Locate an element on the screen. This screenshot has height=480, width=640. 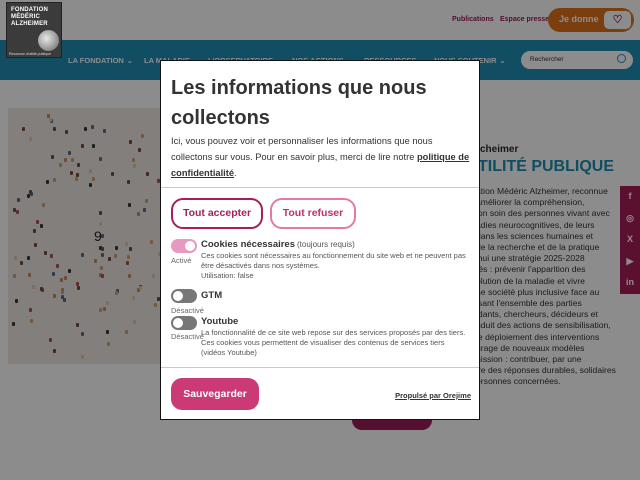
moon-icon is located at coordinates (48, 40).